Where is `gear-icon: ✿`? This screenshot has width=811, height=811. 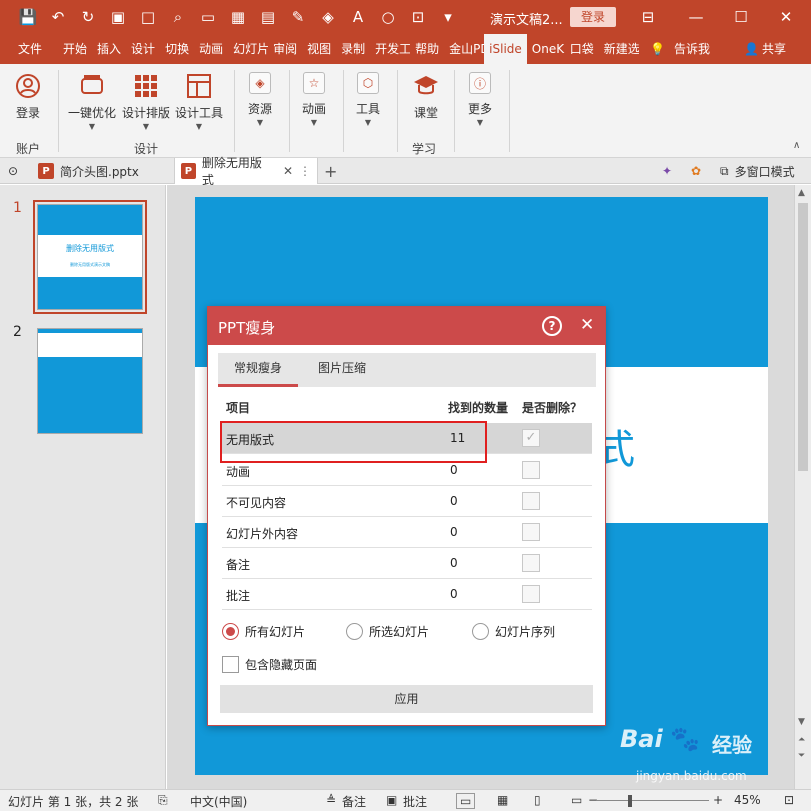 gear-icon: ✿ is located at coordinates (696, 171).